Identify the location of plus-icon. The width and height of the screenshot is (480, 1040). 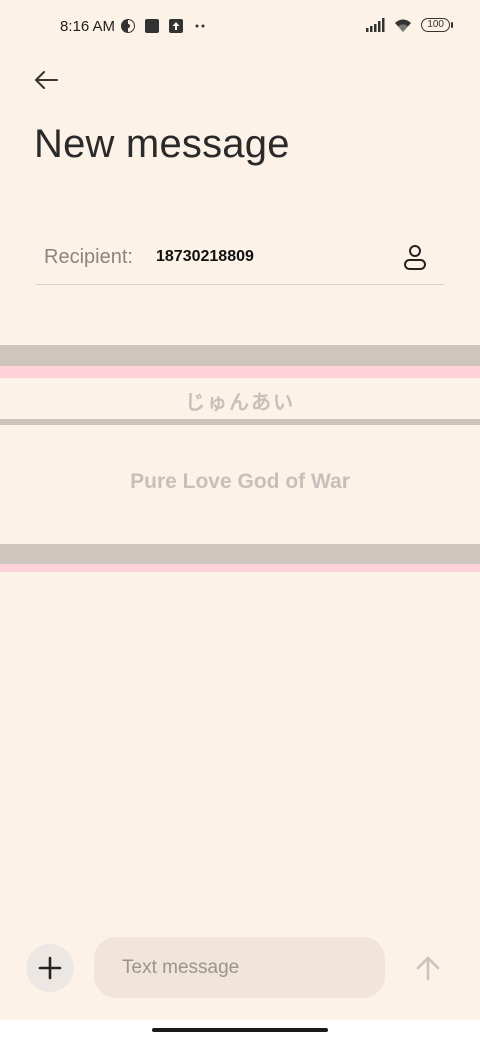
(50, 968).